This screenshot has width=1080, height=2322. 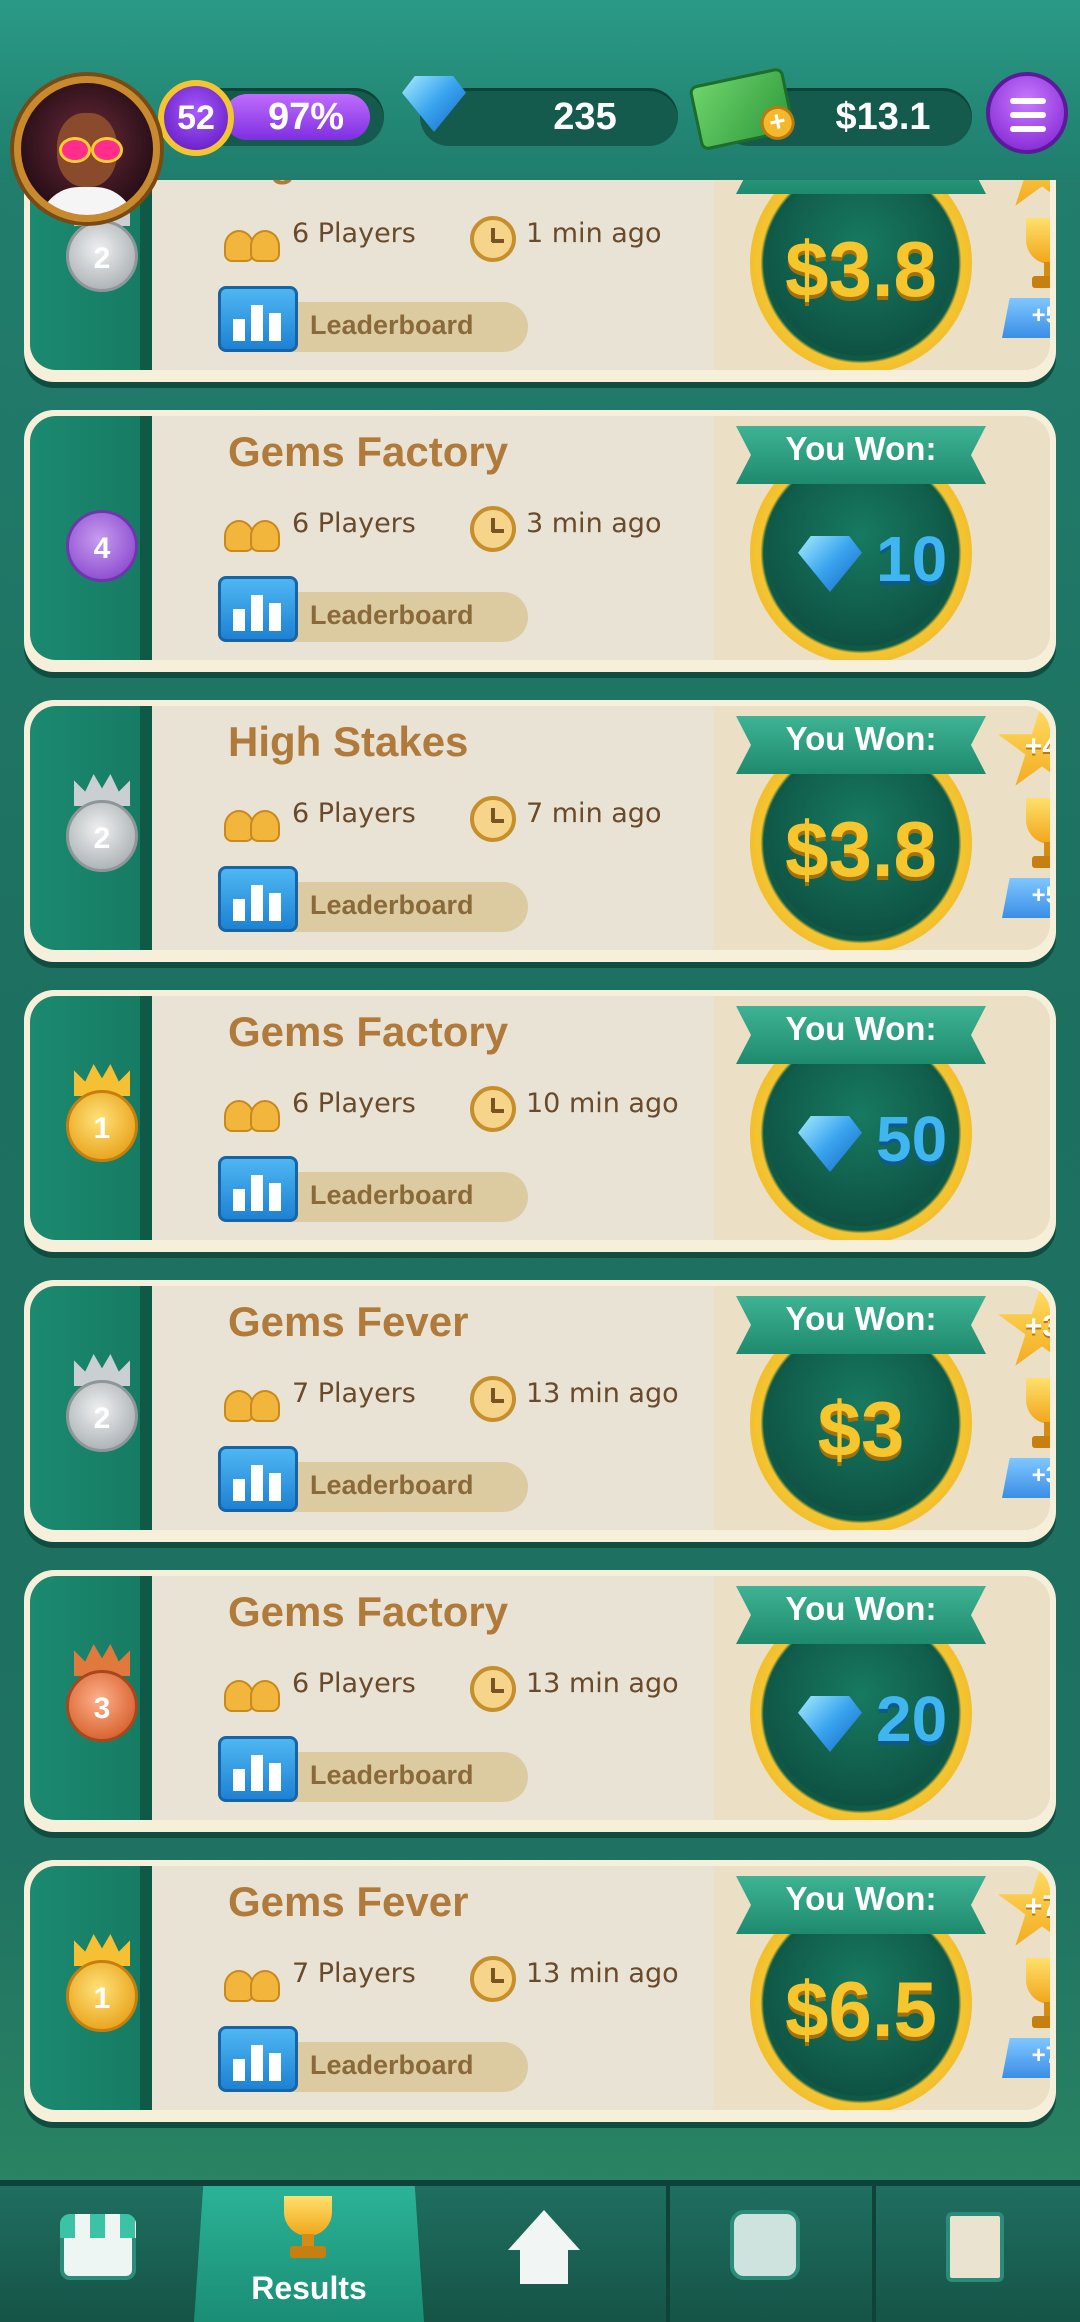 What do you see at coordinates (975, 2247) in the screenshot?
I see `book-icon` at bounding box center [975, 2247].